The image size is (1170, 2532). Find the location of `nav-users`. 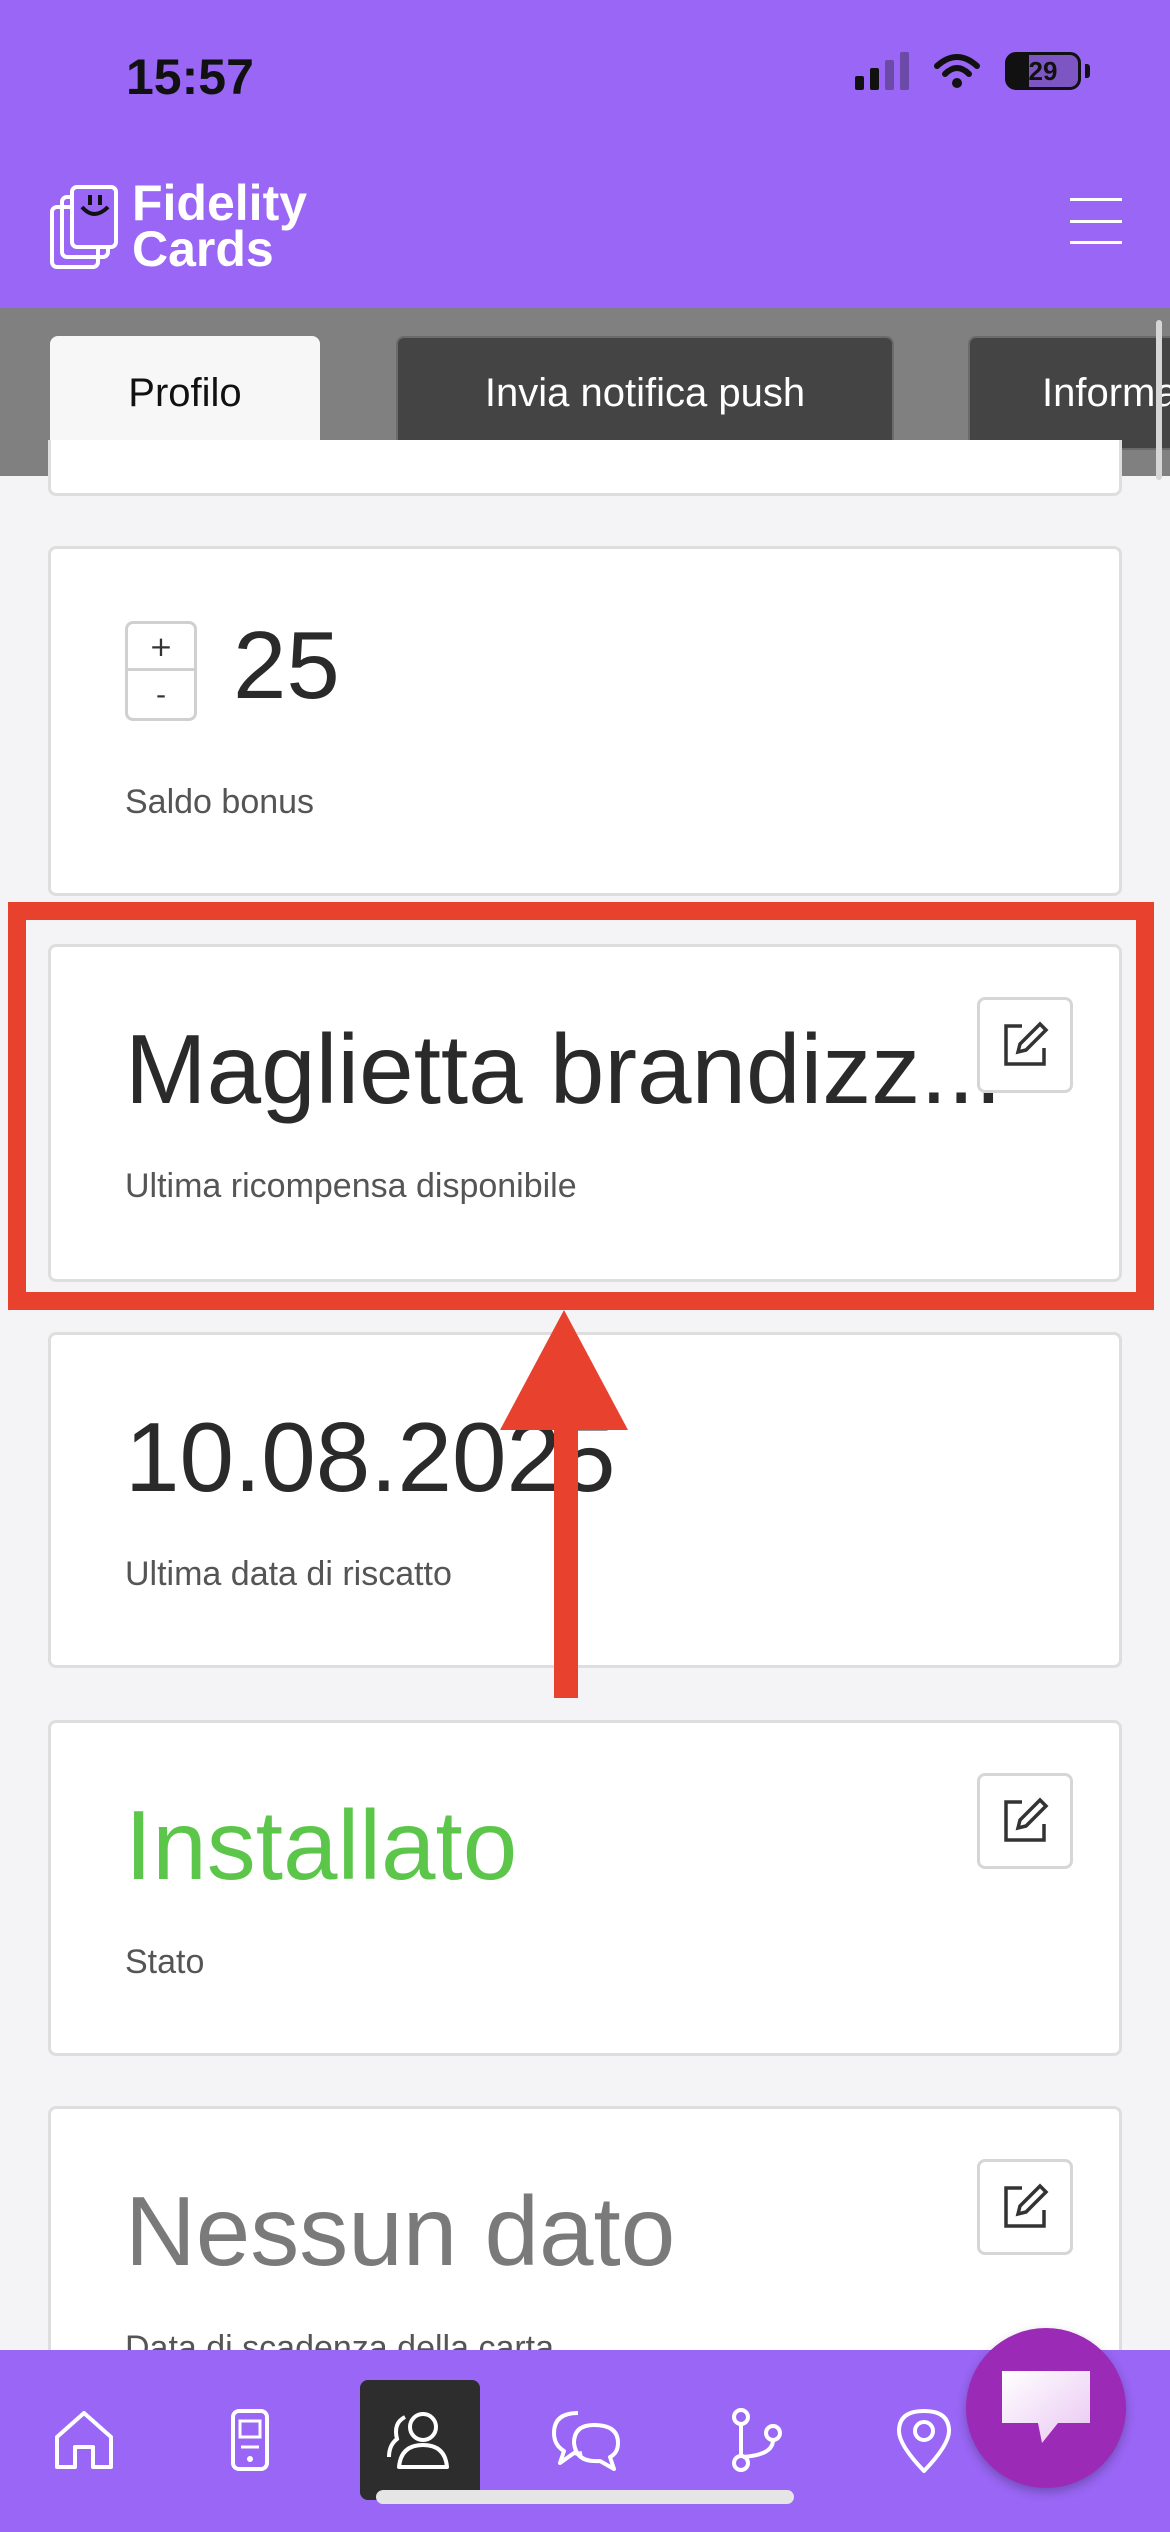

nav-users is located at coordinates (420, 2440).